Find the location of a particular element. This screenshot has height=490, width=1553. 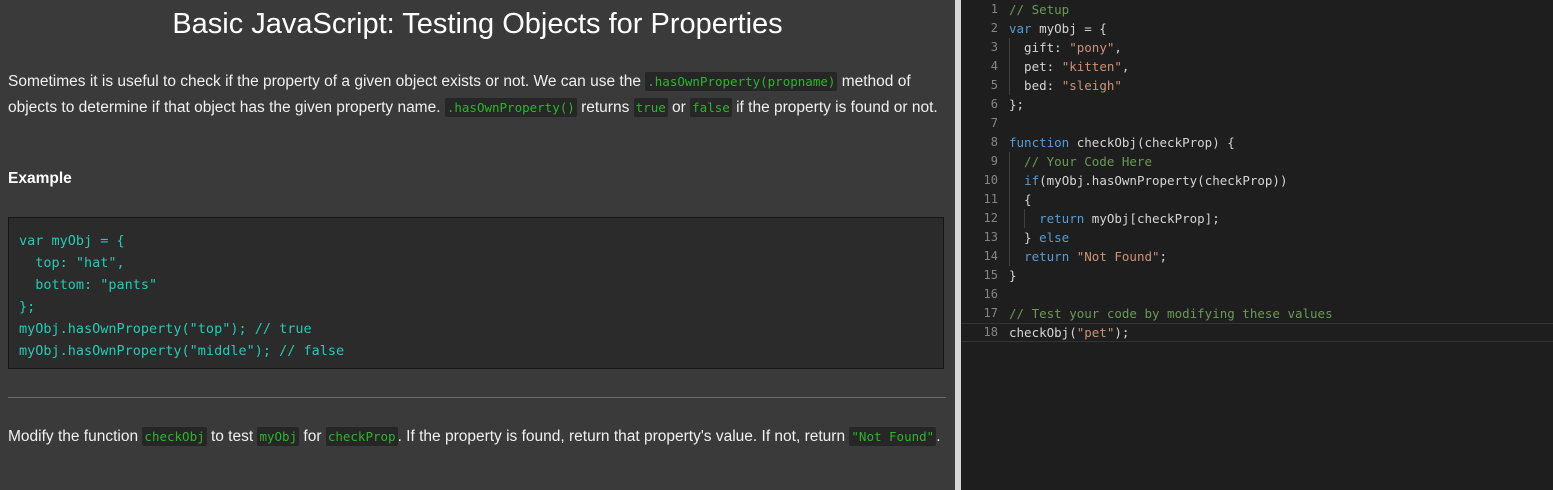

inline-code: checkProp is located at coordinates (361, 436).